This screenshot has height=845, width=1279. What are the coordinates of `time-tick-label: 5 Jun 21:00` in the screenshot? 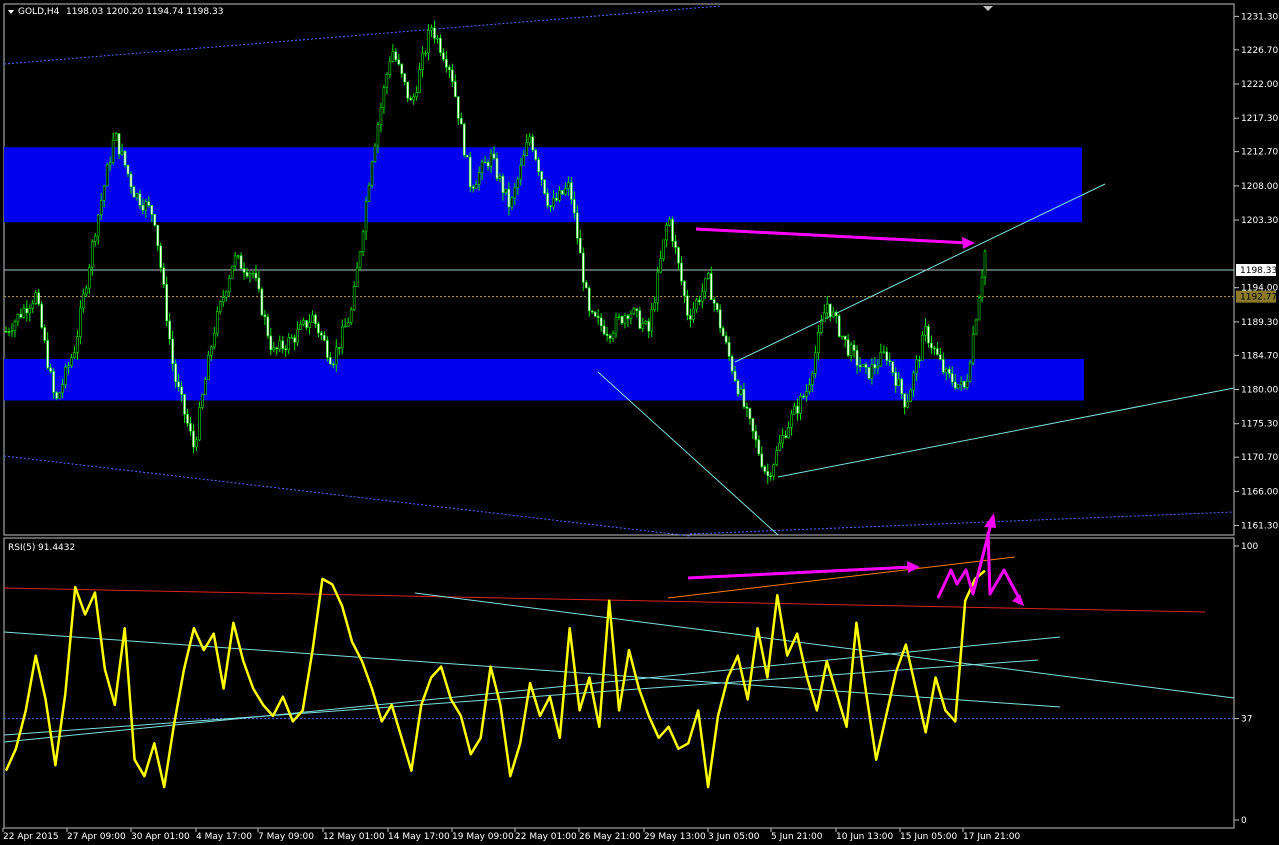 It's located at (797, 837).